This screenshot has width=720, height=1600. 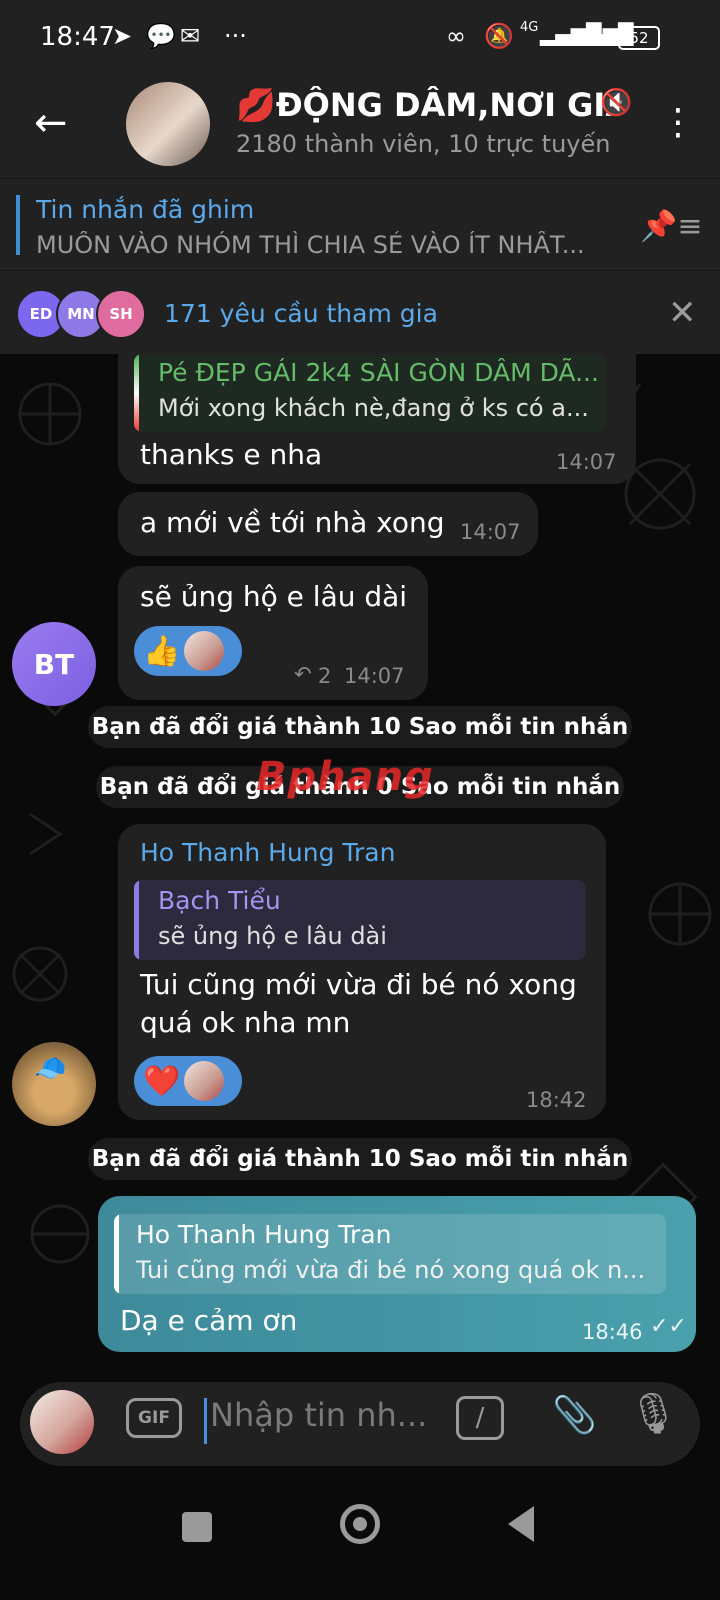 I want to click on join-requests-label: 171 yêu cầu tham gia, so click(x=301, y=313).